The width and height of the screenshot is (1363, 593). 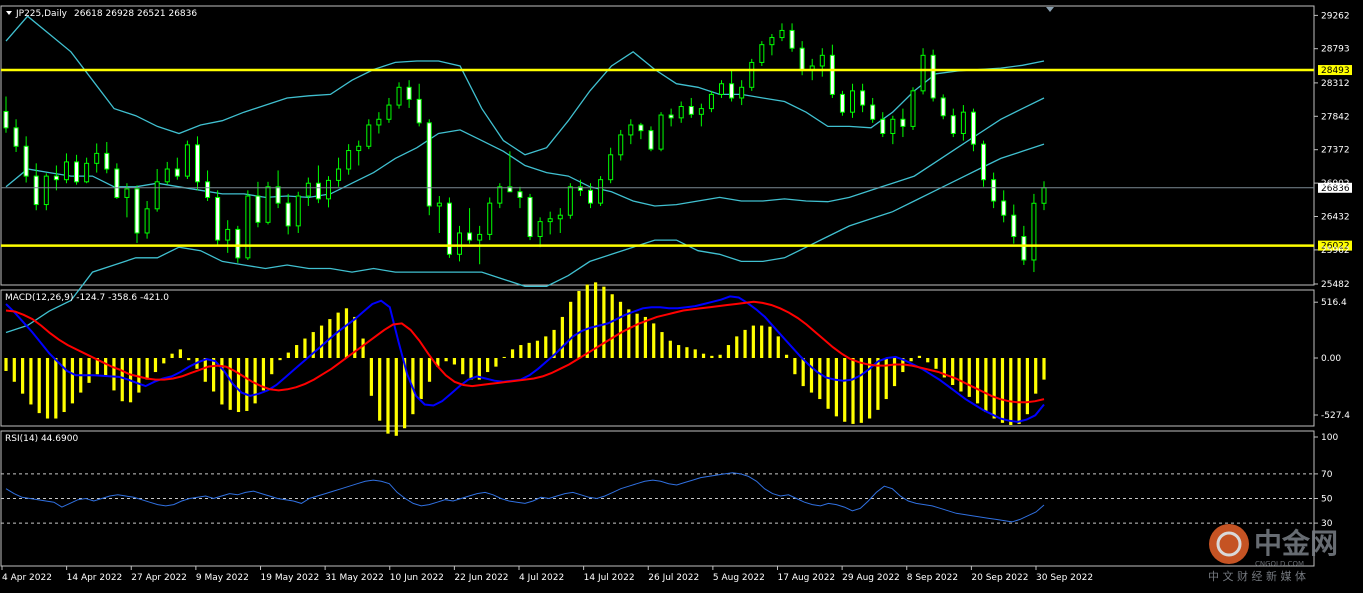 I want to click on main-symbol-label: JP225,Daily, so click(x=41, y=14).